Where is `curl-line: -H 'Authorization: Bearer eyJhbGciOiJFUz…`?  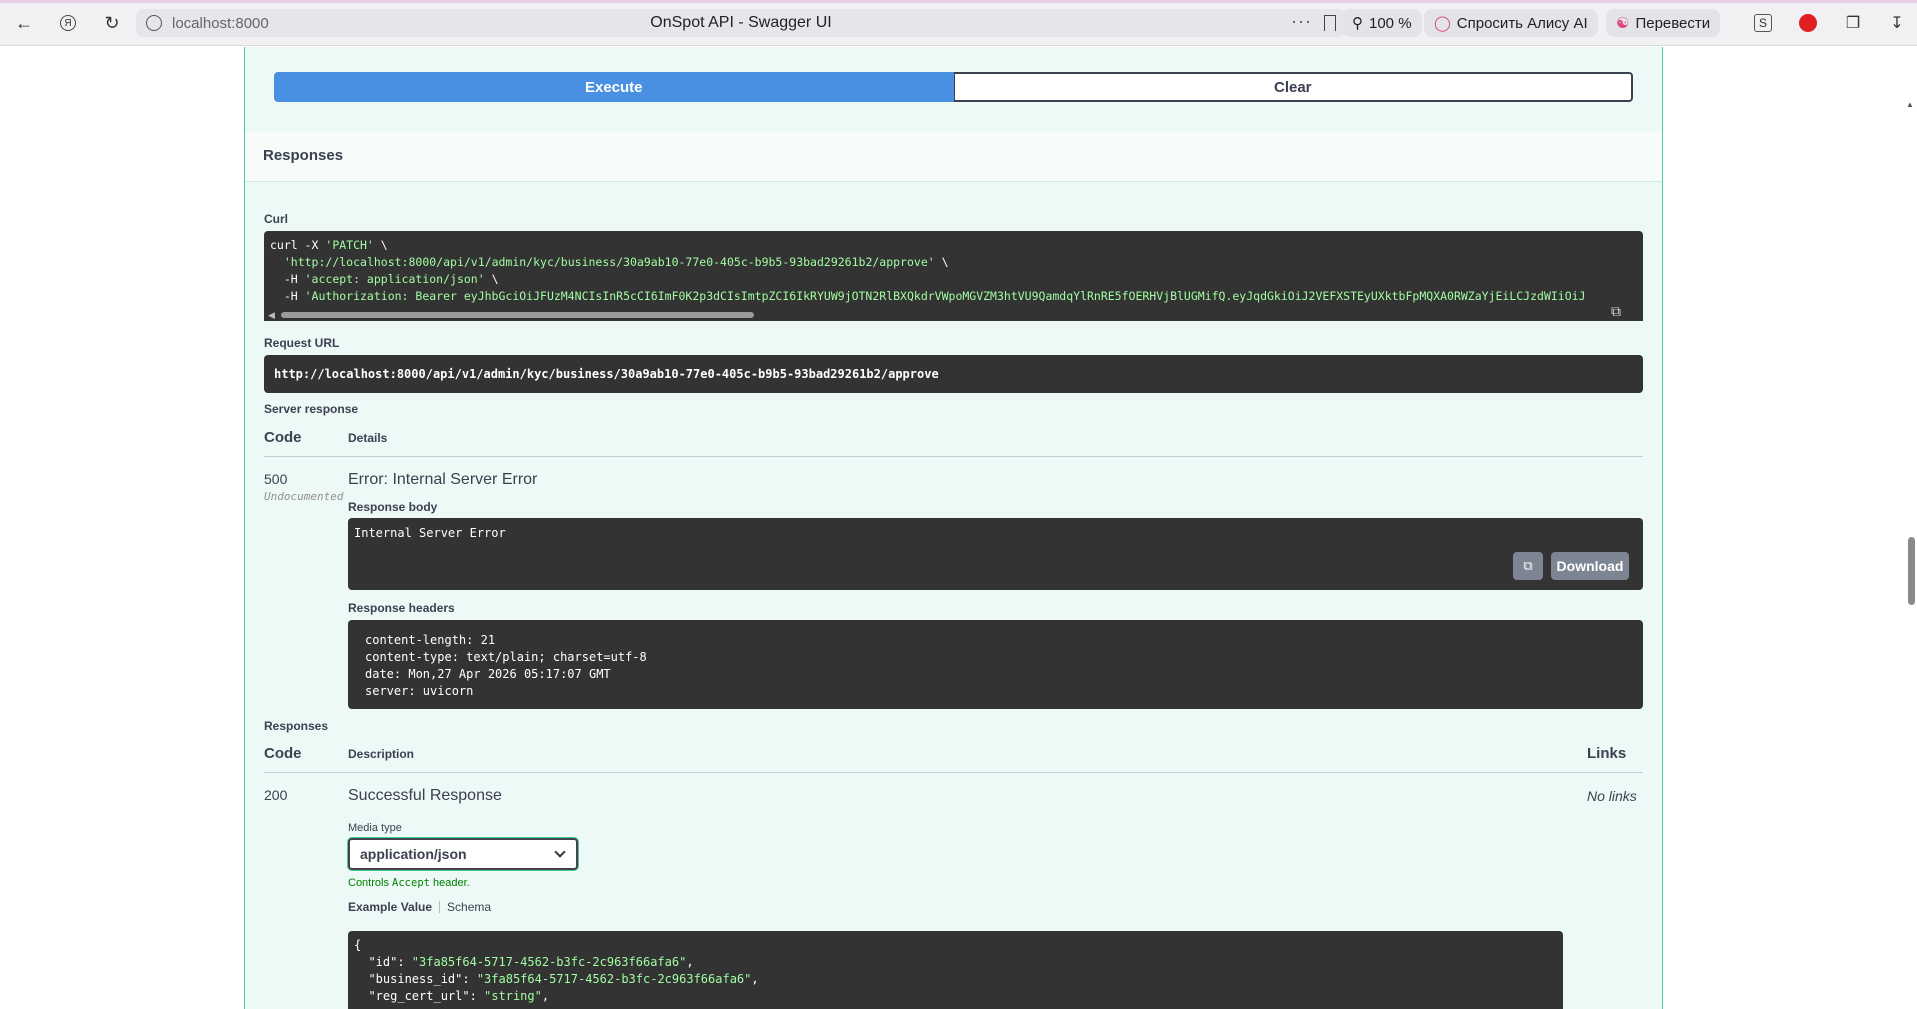
curl-line: -H 'Authorization: Bearer eyJhbGciOiJFUz… is located at coordinates (953, 296).